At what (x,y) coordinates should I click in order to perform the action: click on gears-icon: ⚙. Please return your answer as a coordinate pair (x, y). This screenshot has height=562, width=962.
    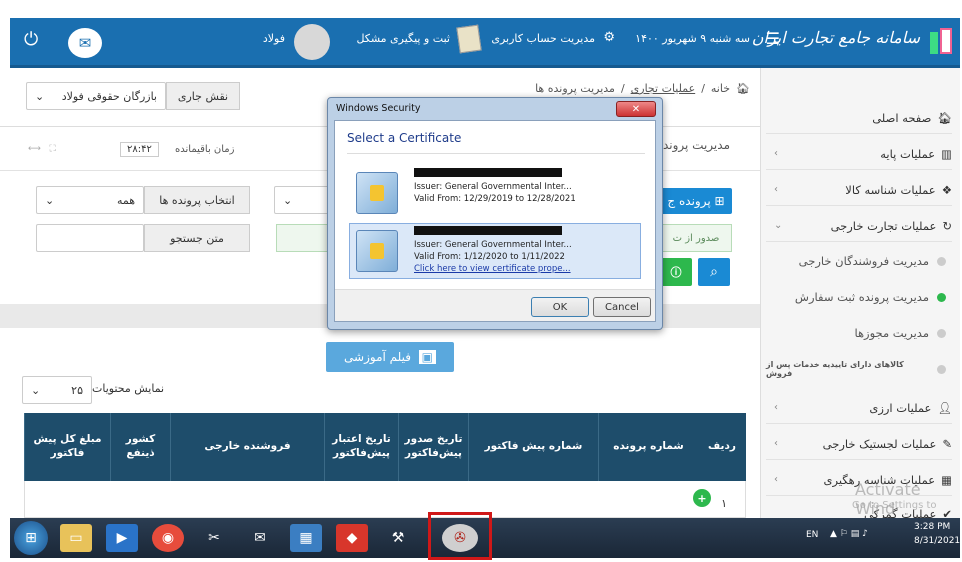
    Looking at the image, I should click on (609, 37).